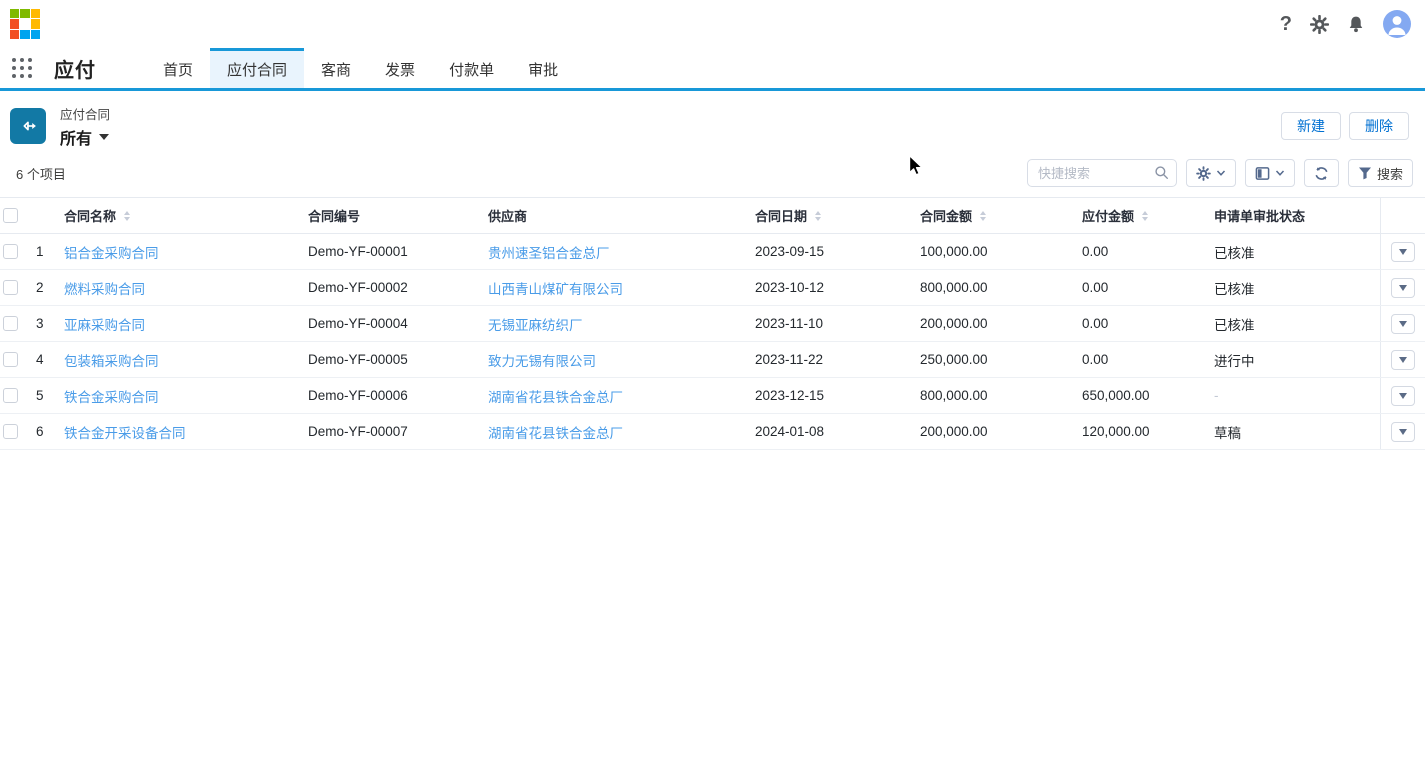  I want to click on contract-name-link: 包装箱采购合同, so click(111, 361).